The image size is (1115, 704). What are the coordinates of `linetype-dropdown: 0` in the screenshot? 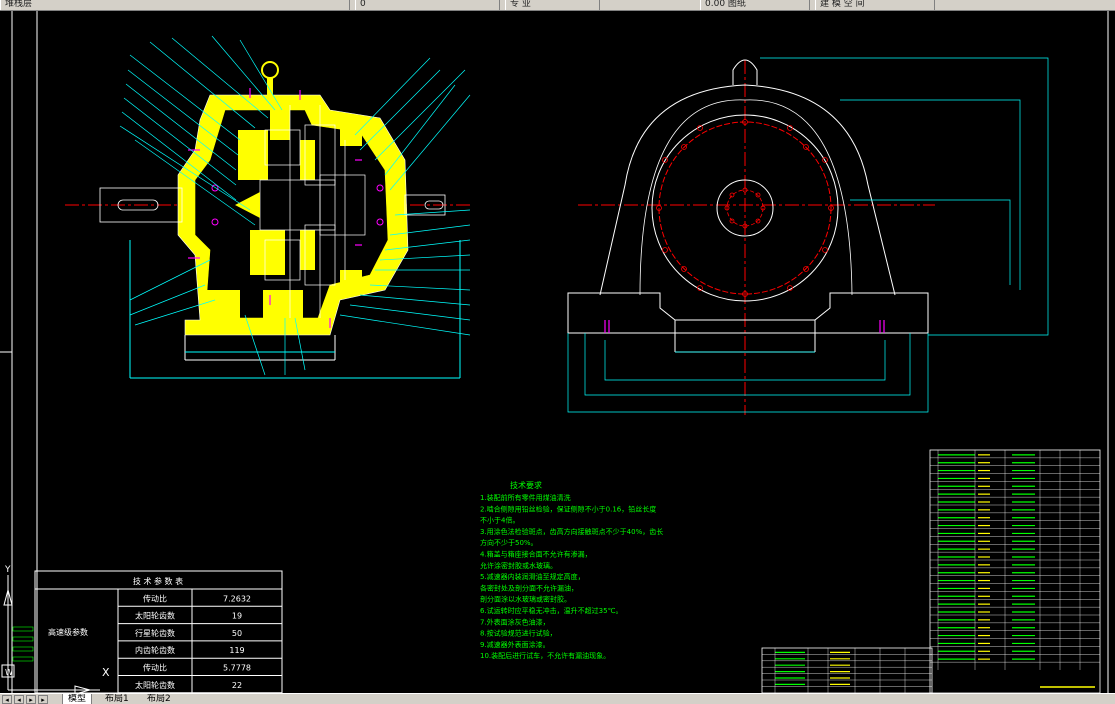 It's located at (427, 5).